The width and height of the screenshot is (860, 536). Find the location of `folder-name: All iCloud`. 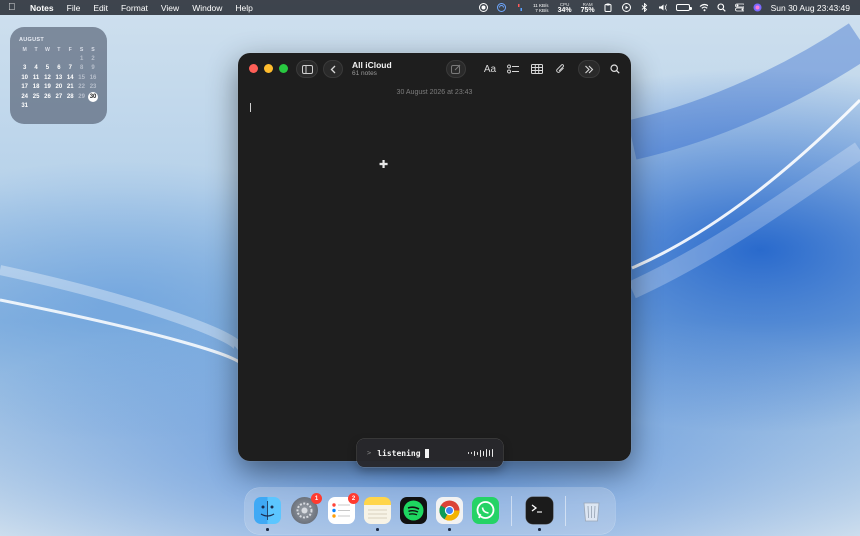

folder-name: All iCloud is located at coordinates (372, 65).